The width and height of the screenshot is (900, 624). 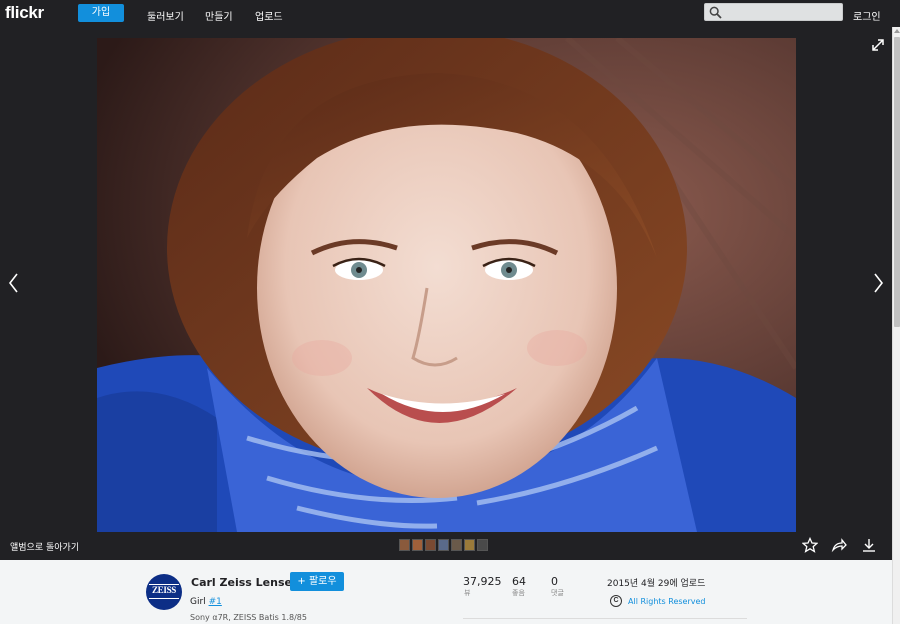 I want to click on next-photo-icon, so click(x=878, y=283).